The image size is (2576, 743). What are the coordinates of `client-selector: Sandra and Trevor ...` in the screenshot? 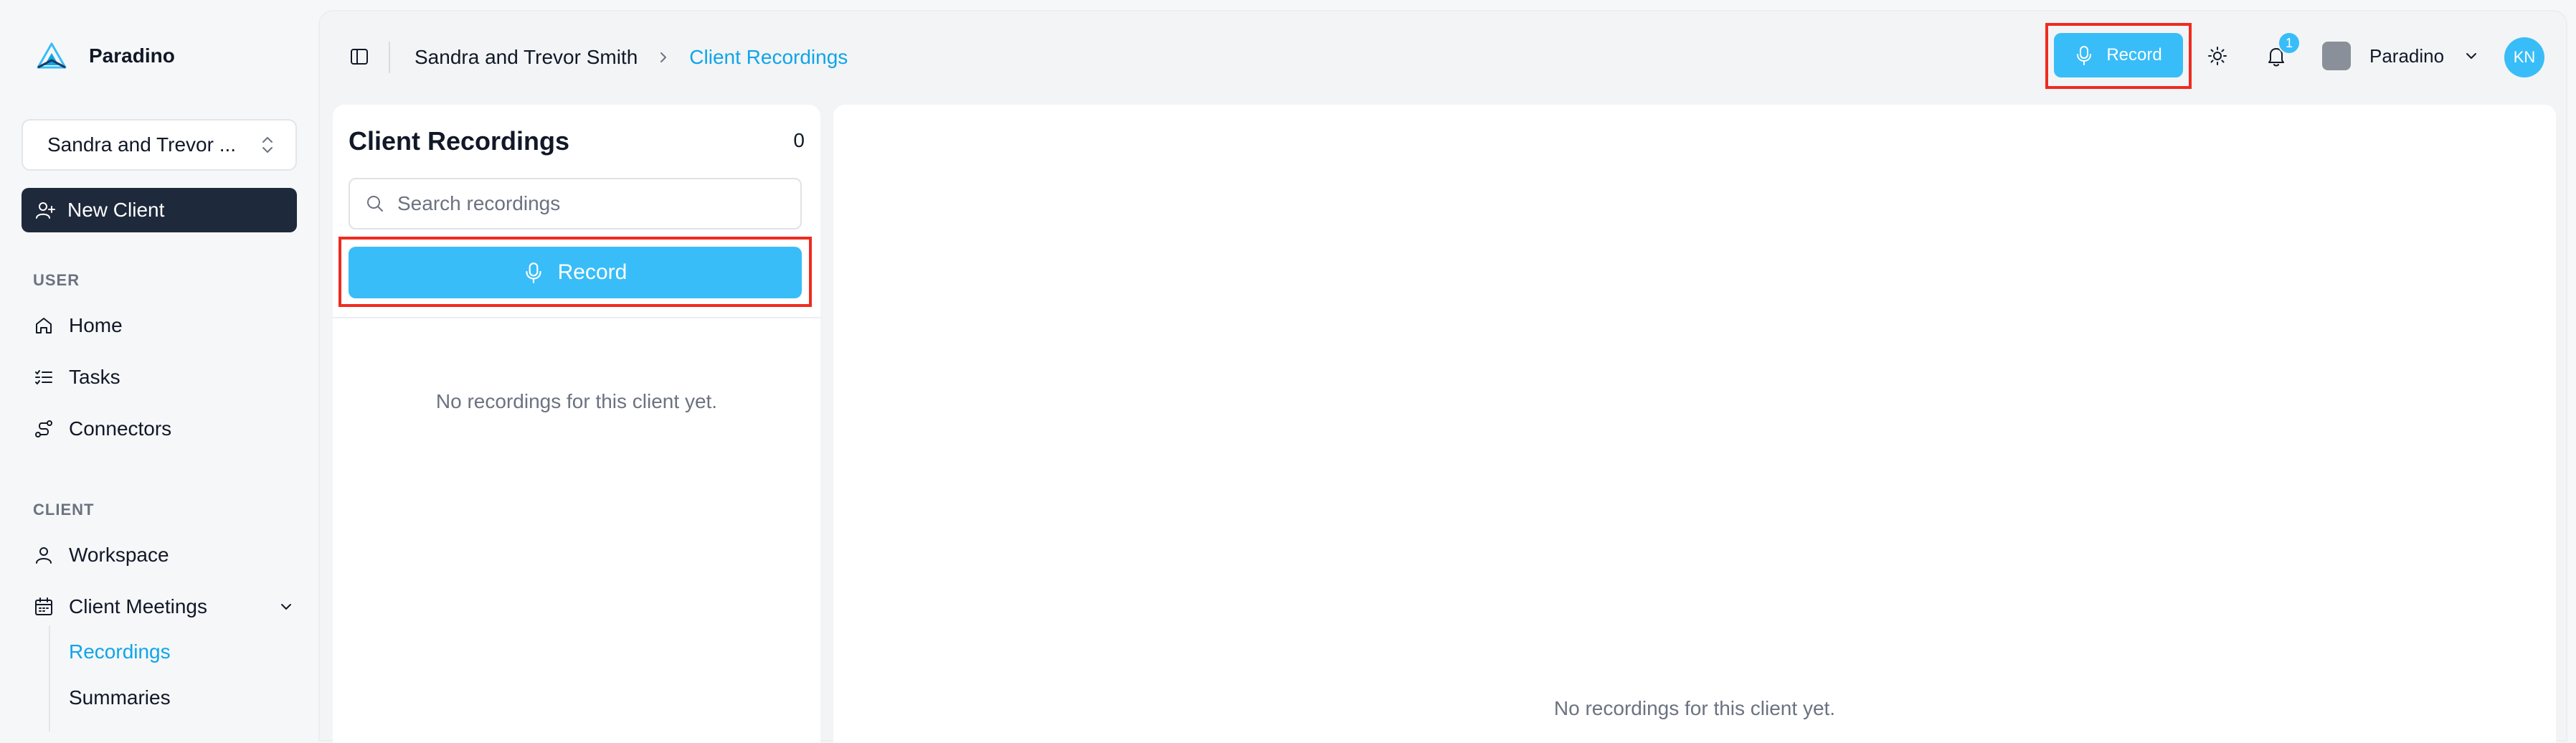 It's located at (159, 145).